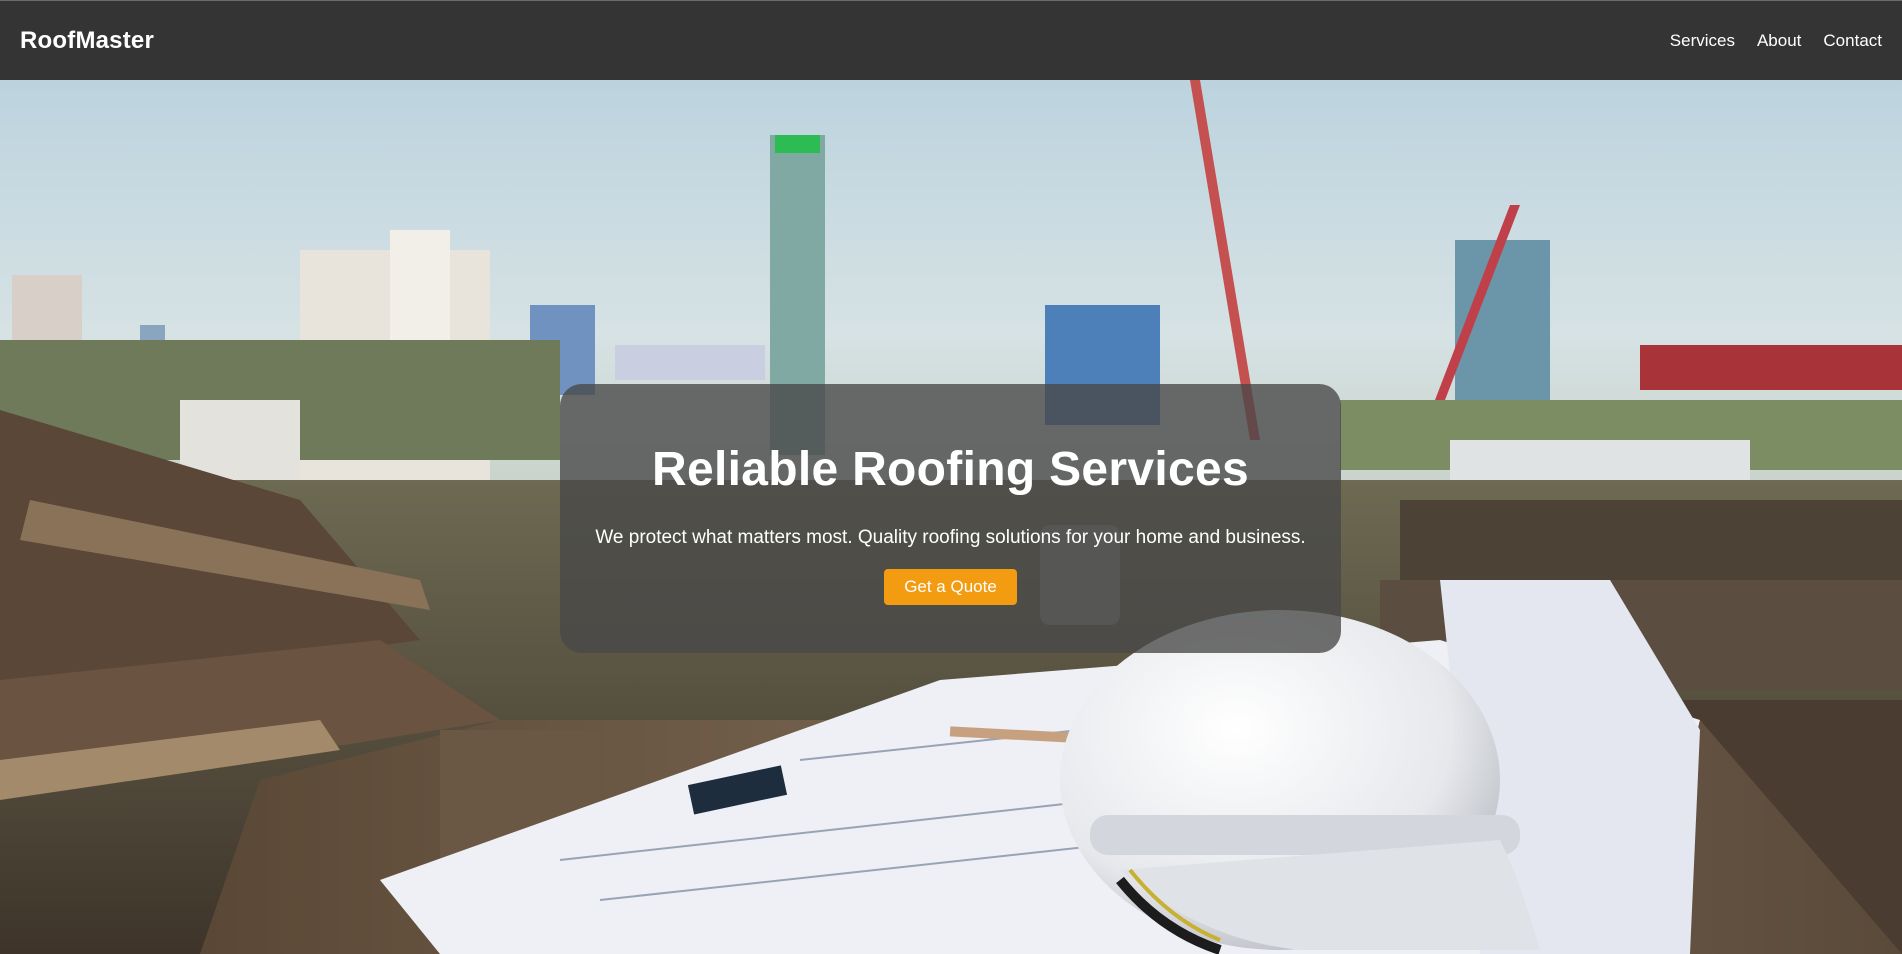 This screenshot has width=1902, height=954. Describe the element at coordinates (1779, 41) in the screenshot. I see `nav-link-about: About` at that location.